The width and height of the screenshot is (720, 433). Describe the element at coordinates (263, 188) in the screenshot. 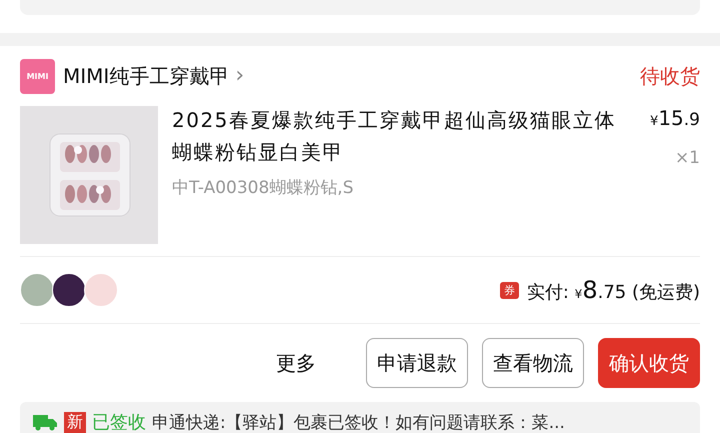

I see `product-variant: 中T-A00308蝴蝶粉钻,S` at that location.